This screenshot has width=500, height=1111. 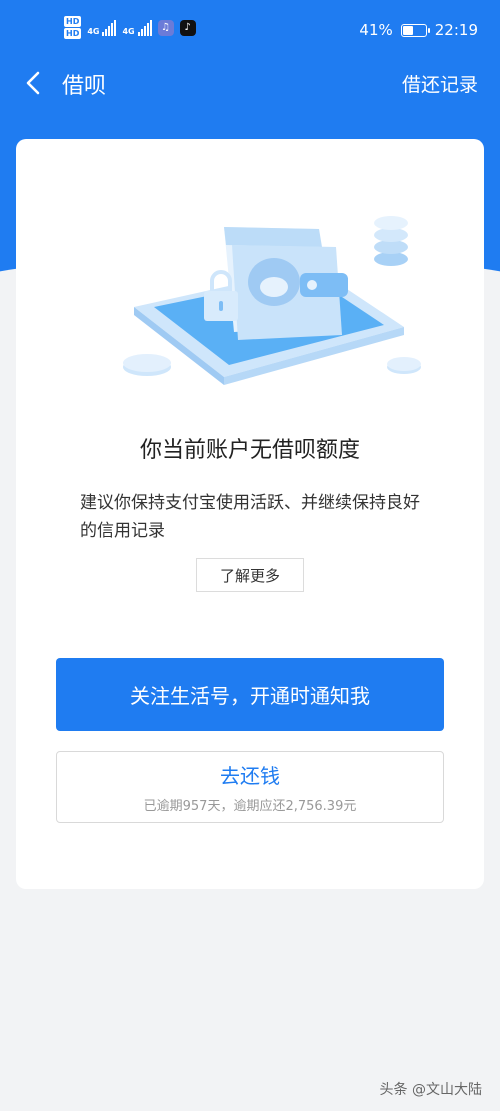 I want to click on watermark: 头条 @文山大陆, so click(x=430, y=1090).